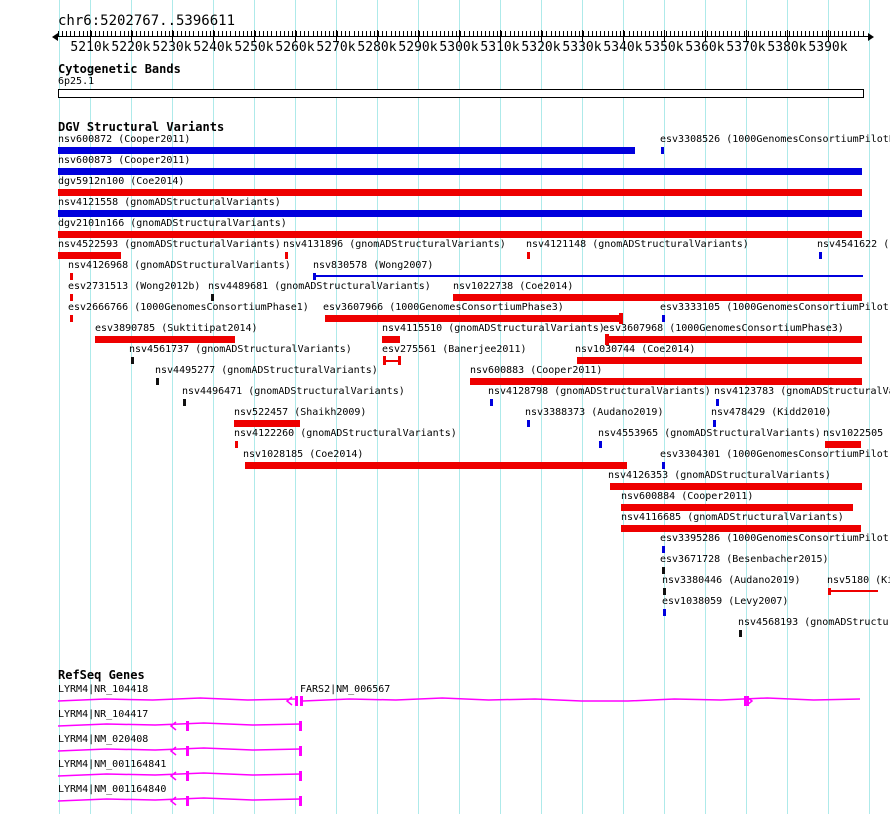 This screenshot has width=890, height=814. Describe the element at coordinates (637, 245) in the screenshot. I see `variant-label: nsv4121148 (gnomADStructuralVariants)` at that location.